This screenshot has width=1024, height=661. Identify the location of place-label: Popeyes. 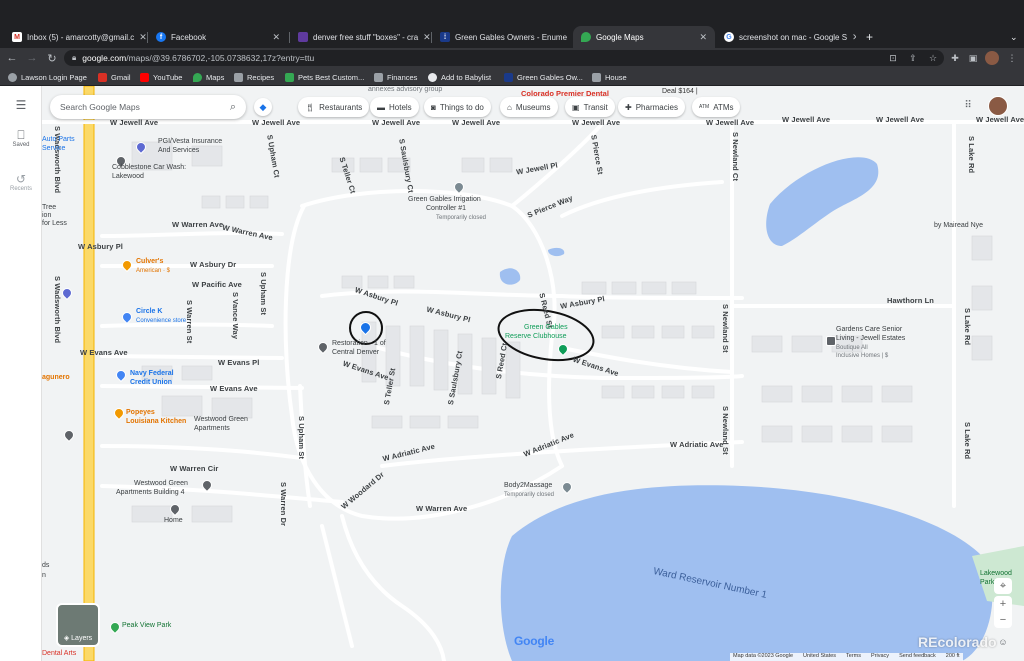
(140, 413).